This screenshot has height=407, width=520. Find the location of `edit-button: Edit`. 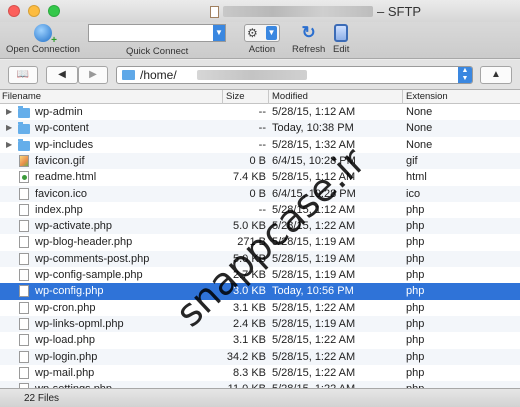

edit-button: Edit is located at coordinates (341, 39).